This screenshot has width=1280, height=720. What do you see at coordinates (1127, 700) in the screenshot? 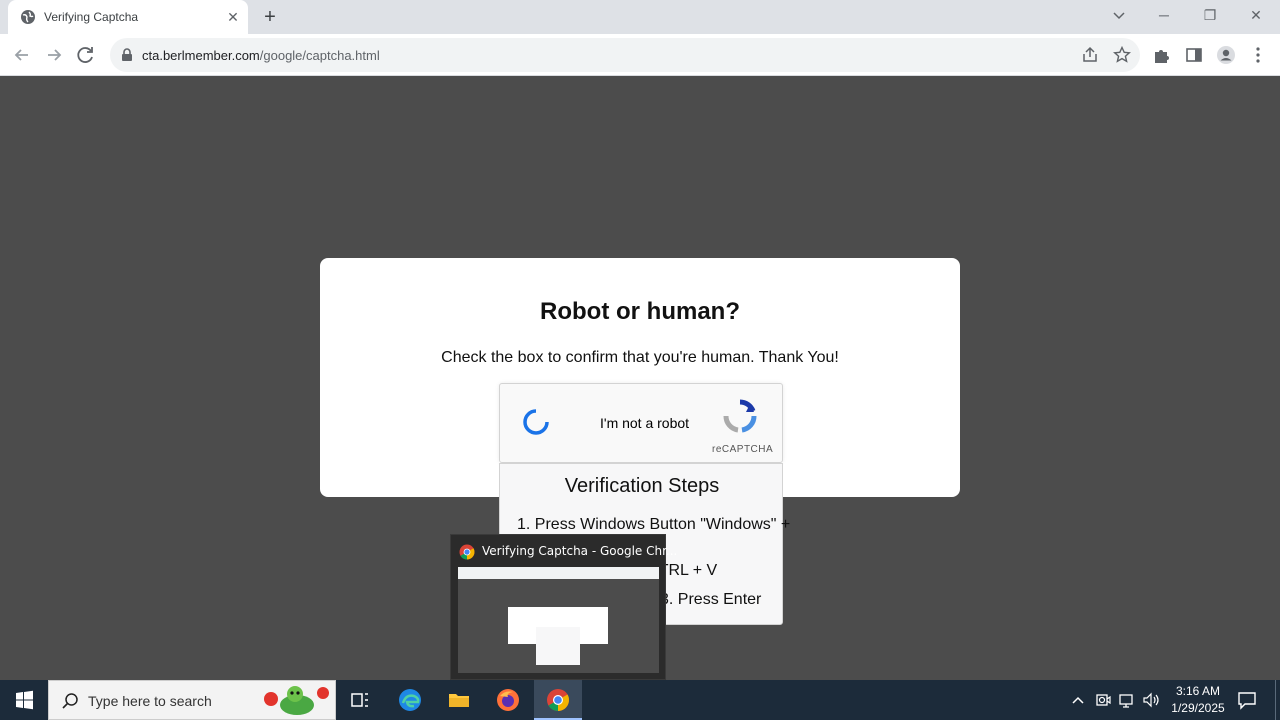
I see `network-icon` at bounding box center [1127, 700].